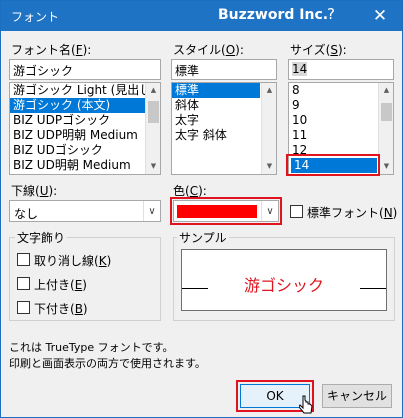 The image size is (403, 418). I want to click on dialog-title: フォント, so click(35, 17).